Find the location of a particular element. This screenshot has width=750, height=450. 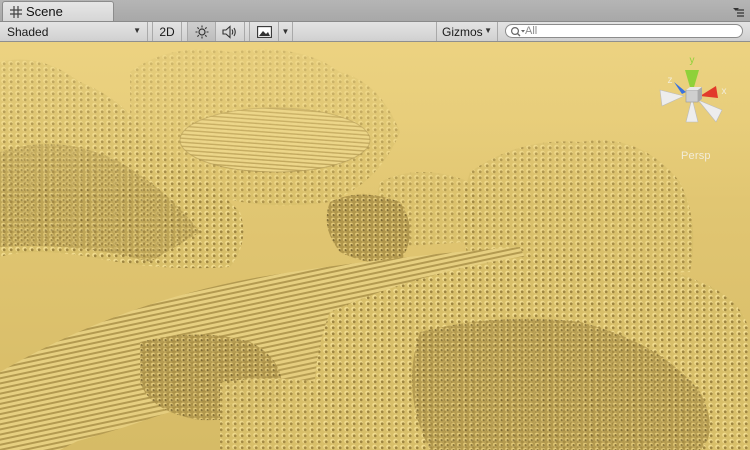

x-axis-cone is located at coordinates (709, 92).